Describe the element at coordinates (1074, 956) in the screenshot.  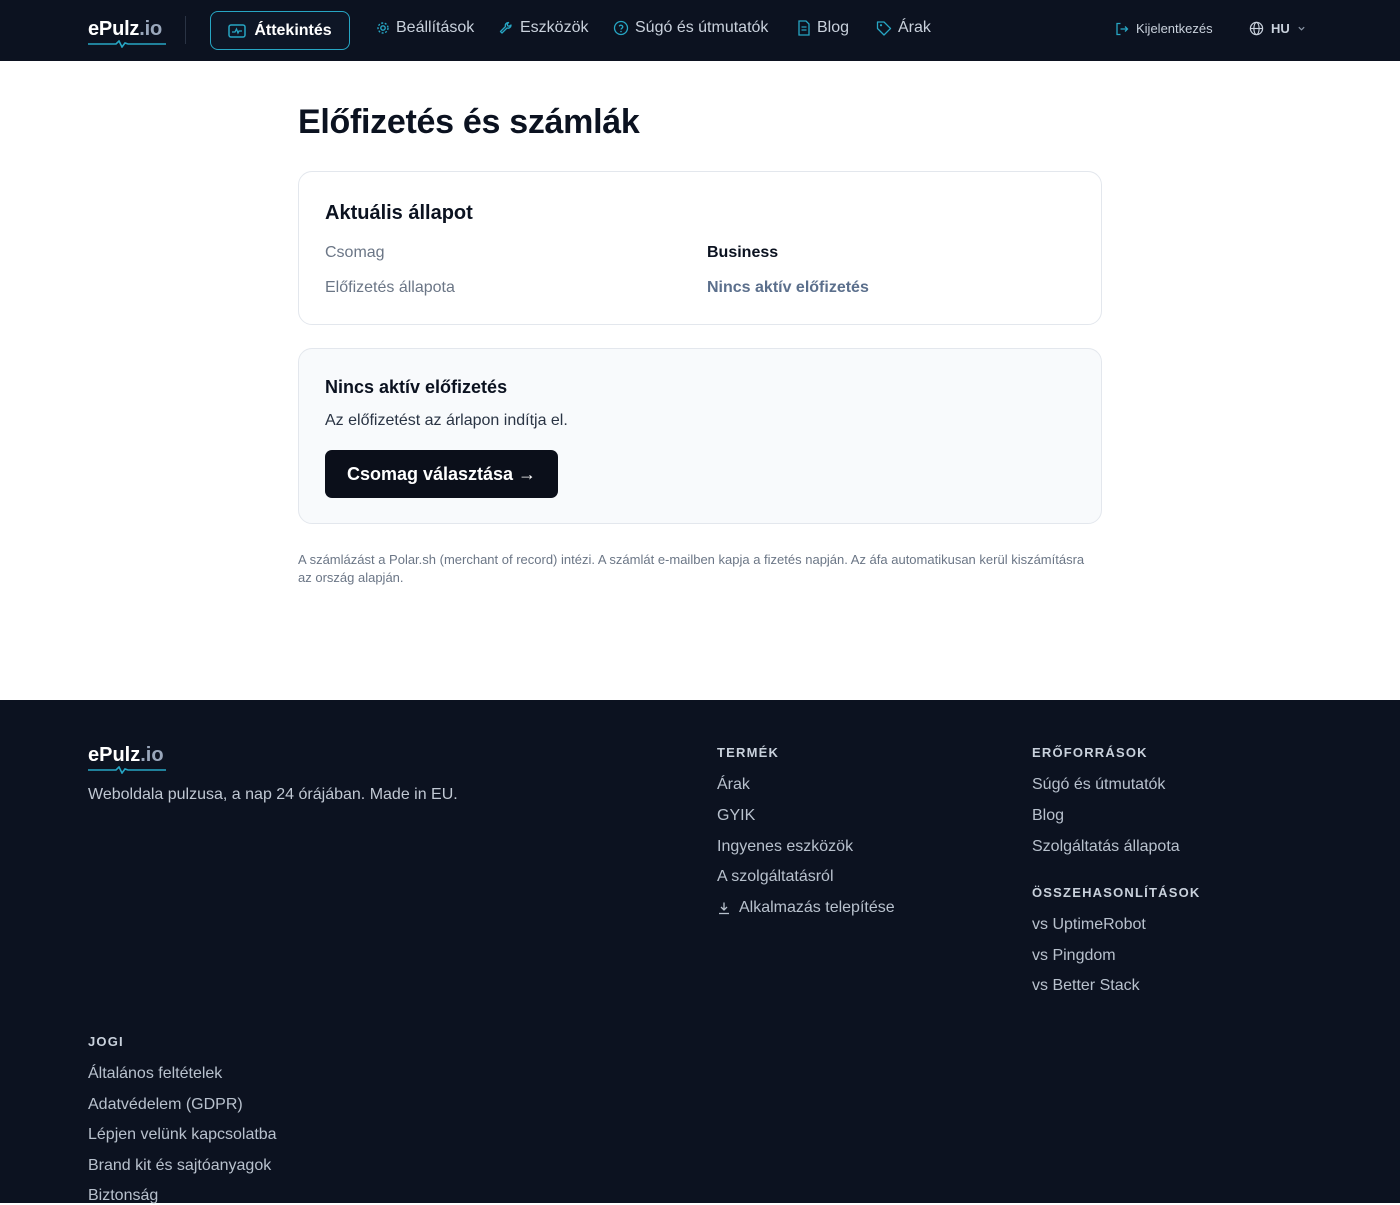
I see `footer-link-vs-pingdom: vs Pingdom` at that location.